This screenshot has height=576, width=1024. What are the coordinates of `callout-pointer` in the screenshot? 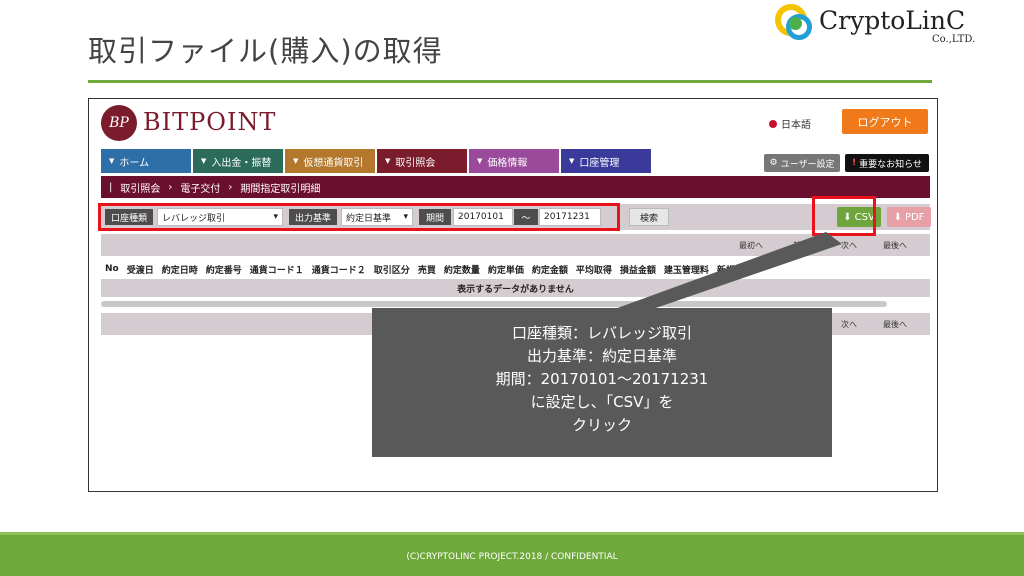 It's located at (727, 271).